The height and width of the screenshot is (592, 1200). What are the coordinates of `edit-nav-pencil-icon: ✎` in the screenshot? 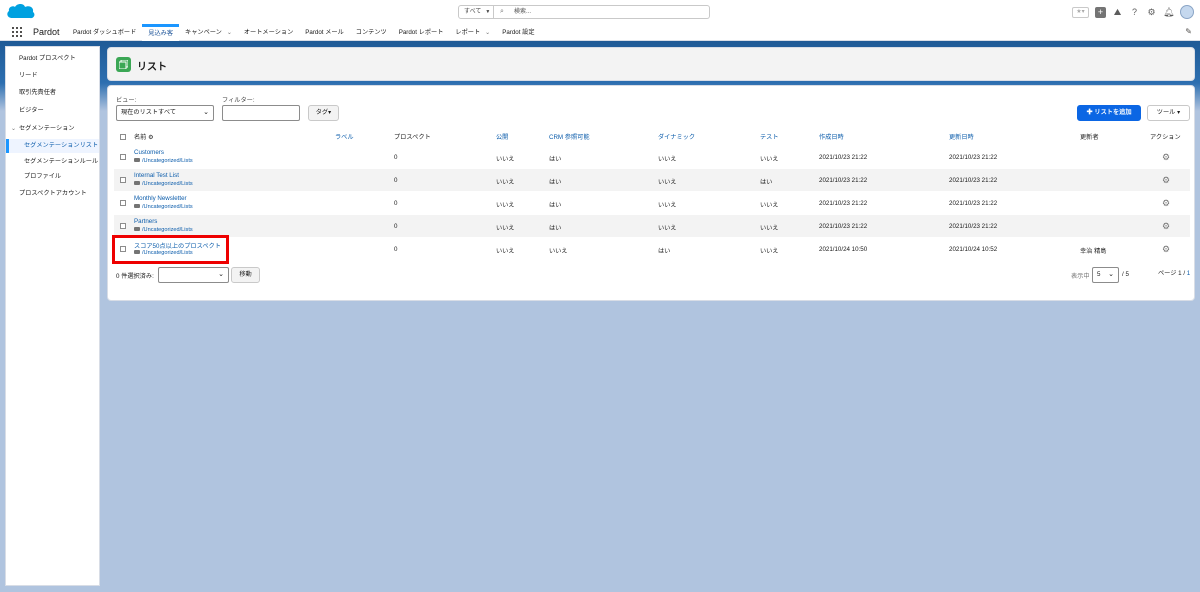 It's located at (1188, 31).